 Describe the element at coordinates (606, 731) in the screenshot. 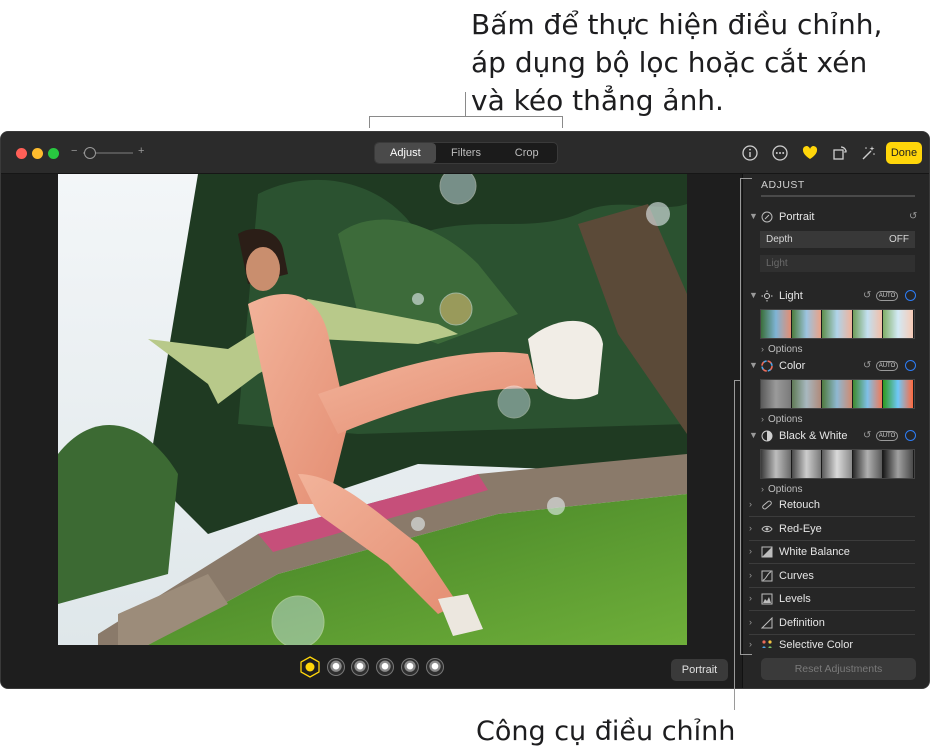

I see `callout-bottom: Công cụ điều chỉnh` at that location.